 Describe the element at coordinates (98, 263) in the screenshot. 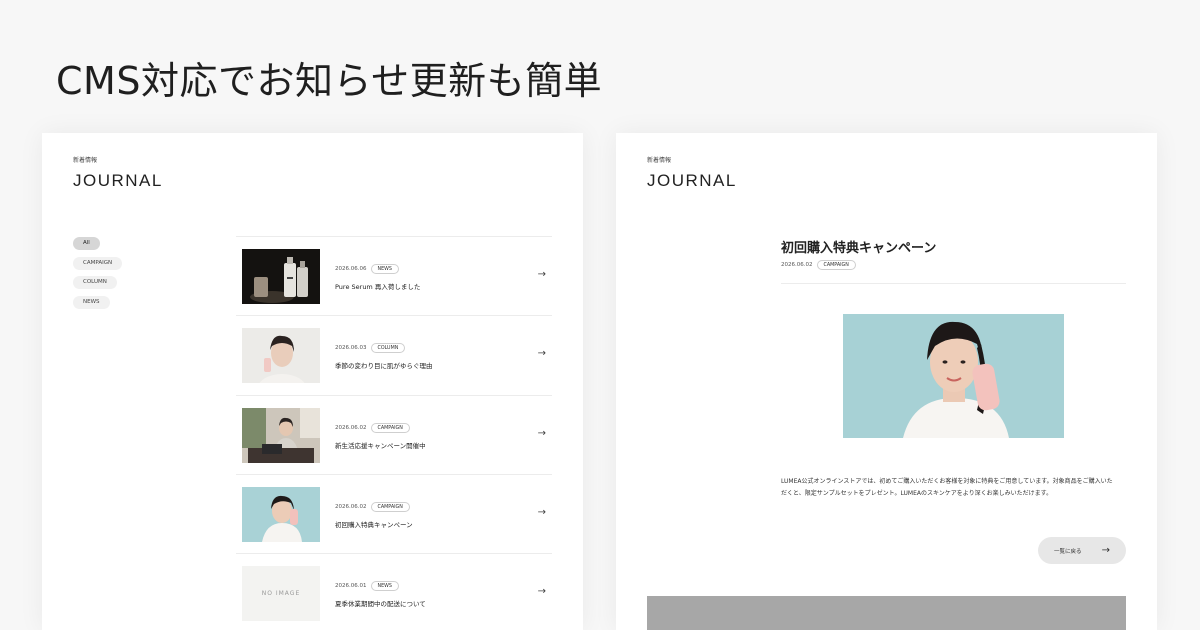

I see `filter-chip-campaign: CAMPAIGN` at that location.